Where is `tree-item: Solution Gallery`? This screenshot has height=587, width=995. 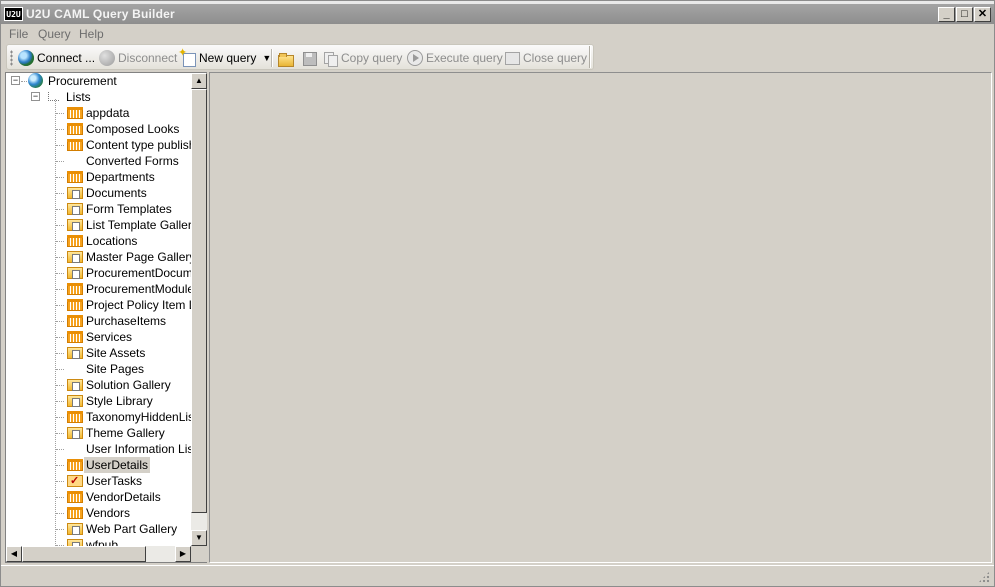 tree-item: Solution Gallery is located at coordinates (98, 385).